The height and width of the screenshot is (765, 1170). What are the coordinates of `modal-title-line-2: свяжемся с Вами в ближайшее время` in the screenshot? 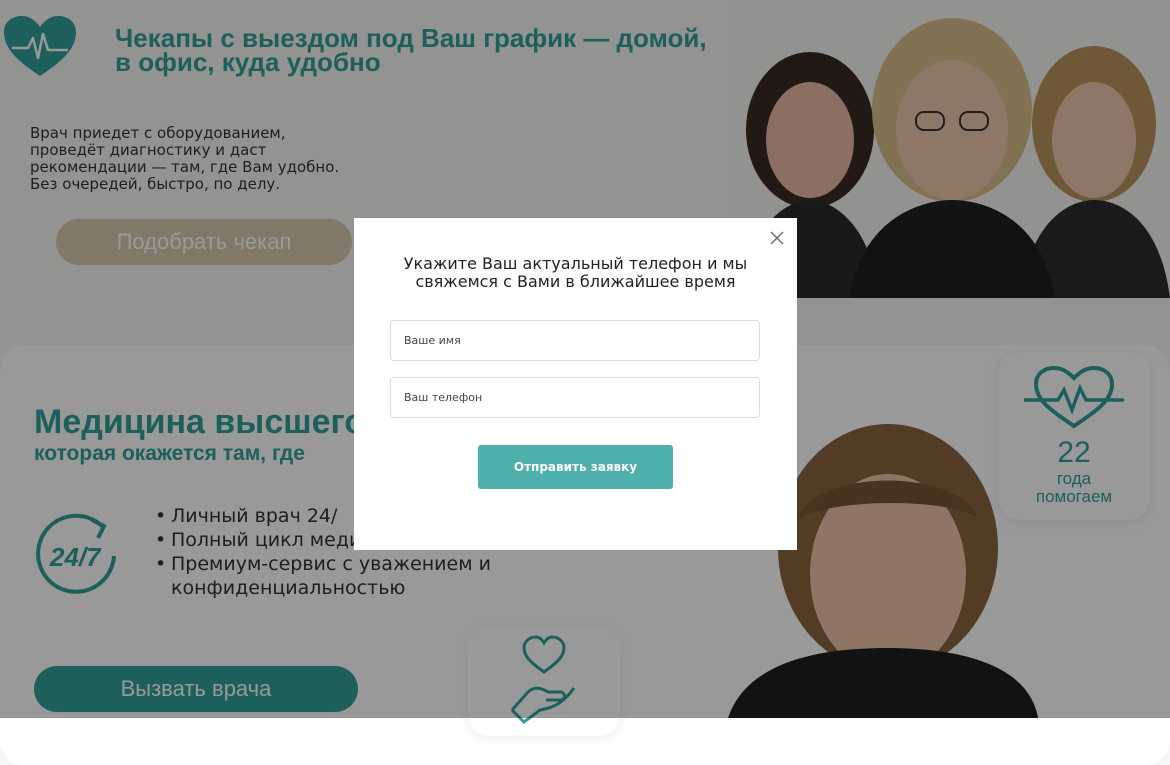 It's located at (575, 281).